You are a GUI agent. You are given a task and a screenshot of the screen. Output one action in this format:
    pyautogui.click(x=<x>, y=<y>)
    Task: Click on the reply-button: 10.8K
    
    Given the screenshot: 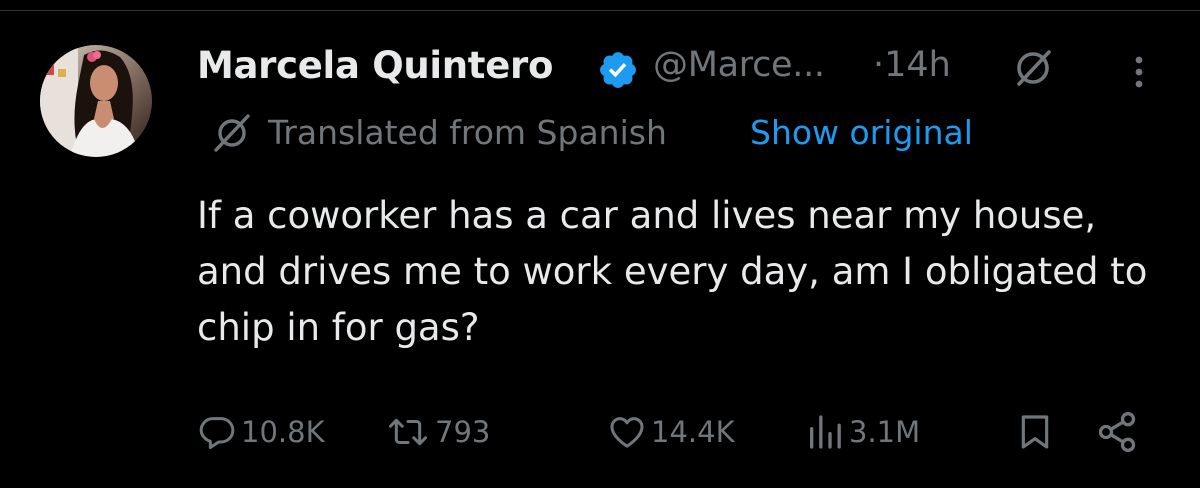 What is the action you would take?
    pyautogui.click(x=261, y=432)
    